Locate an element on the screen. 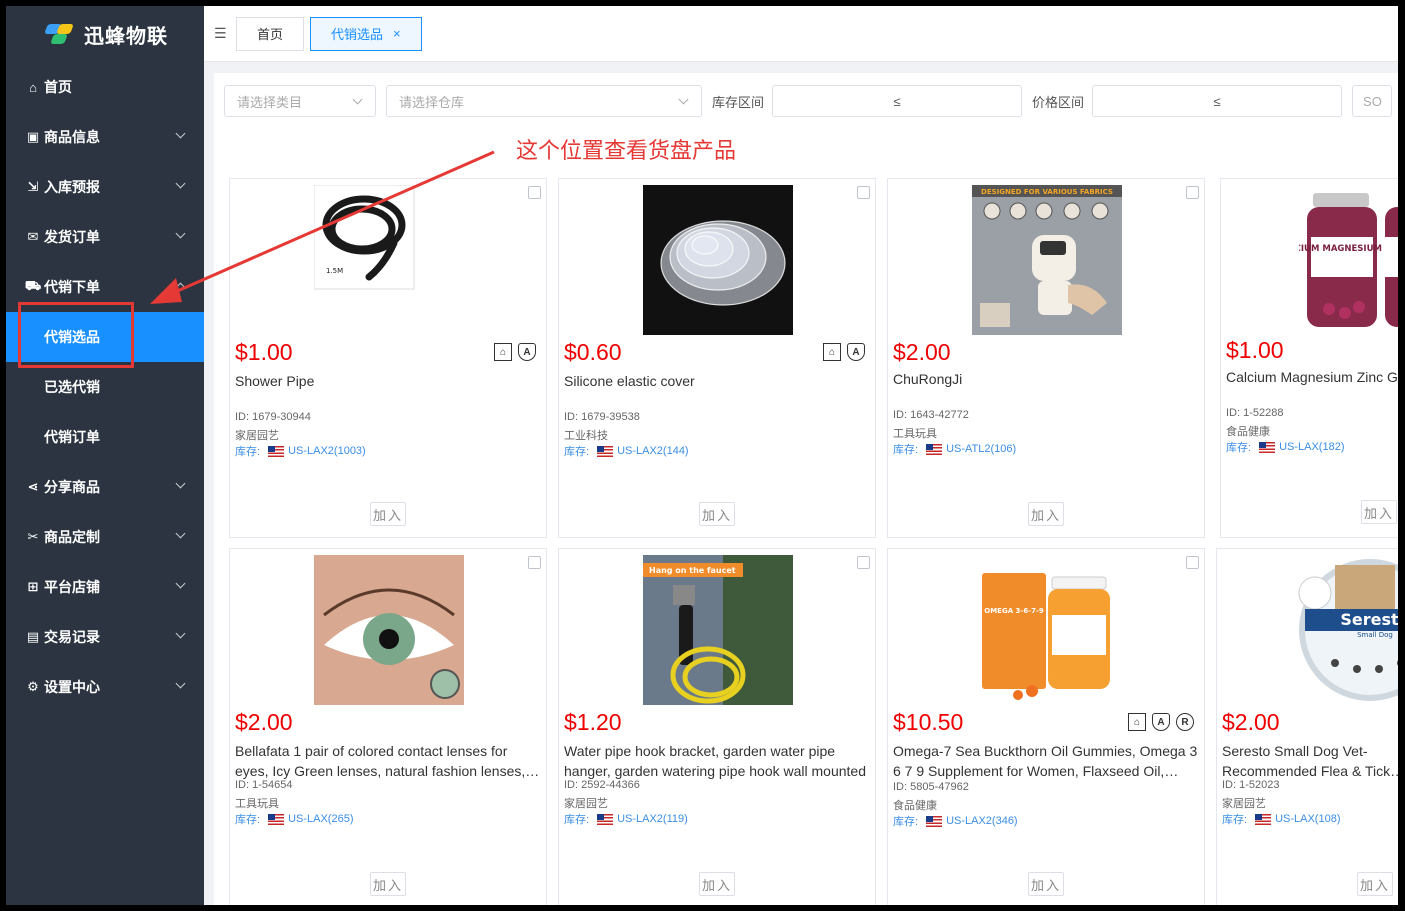  tab-home: 首页 is located at coordinates (270, 33).